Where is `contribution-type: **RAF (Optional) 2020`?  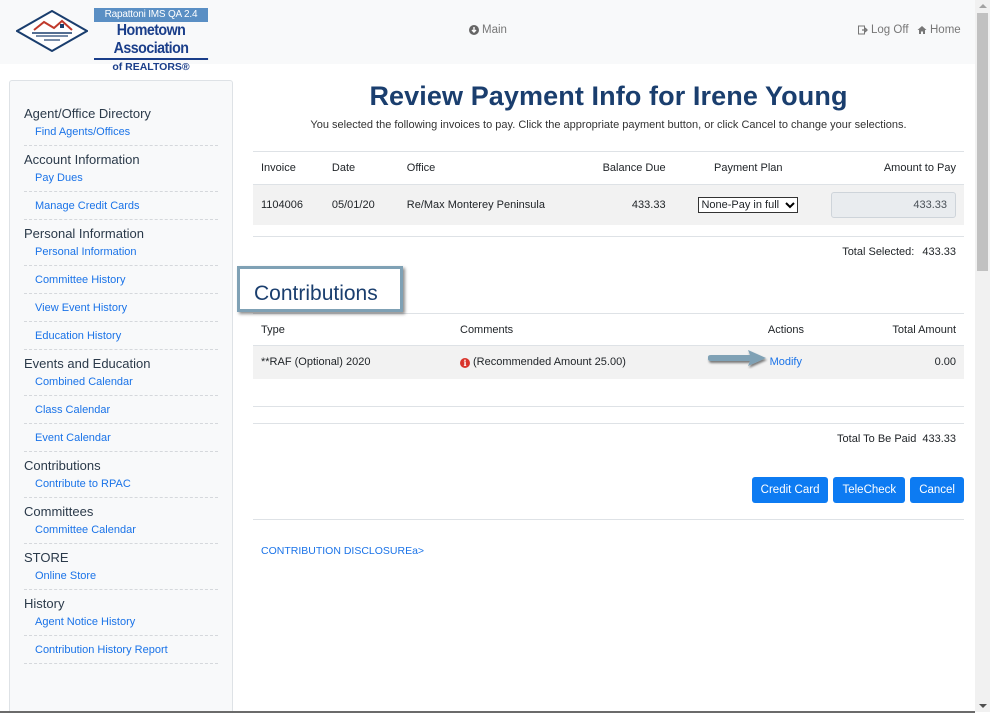 contribution-type: **RAF (Optional) 2020 is located at coordinates (352, 362).